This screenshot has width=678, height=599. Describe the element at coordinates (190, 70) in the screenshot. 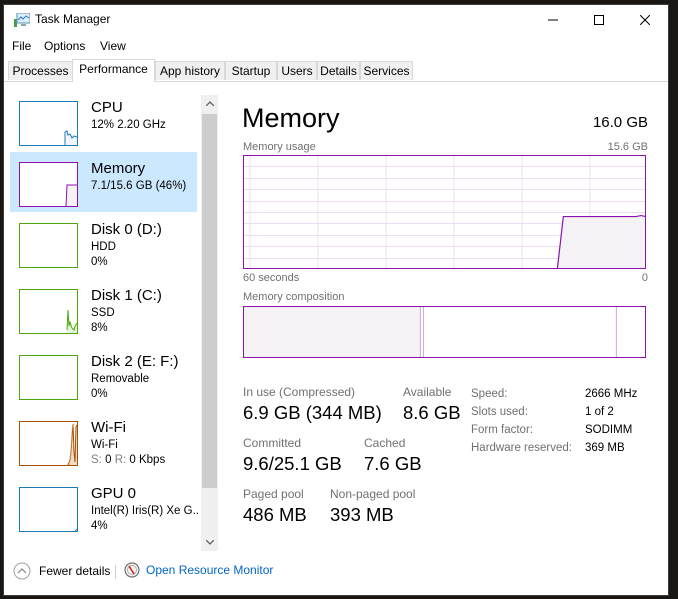

I see `tab-app-history: App history` at that location.